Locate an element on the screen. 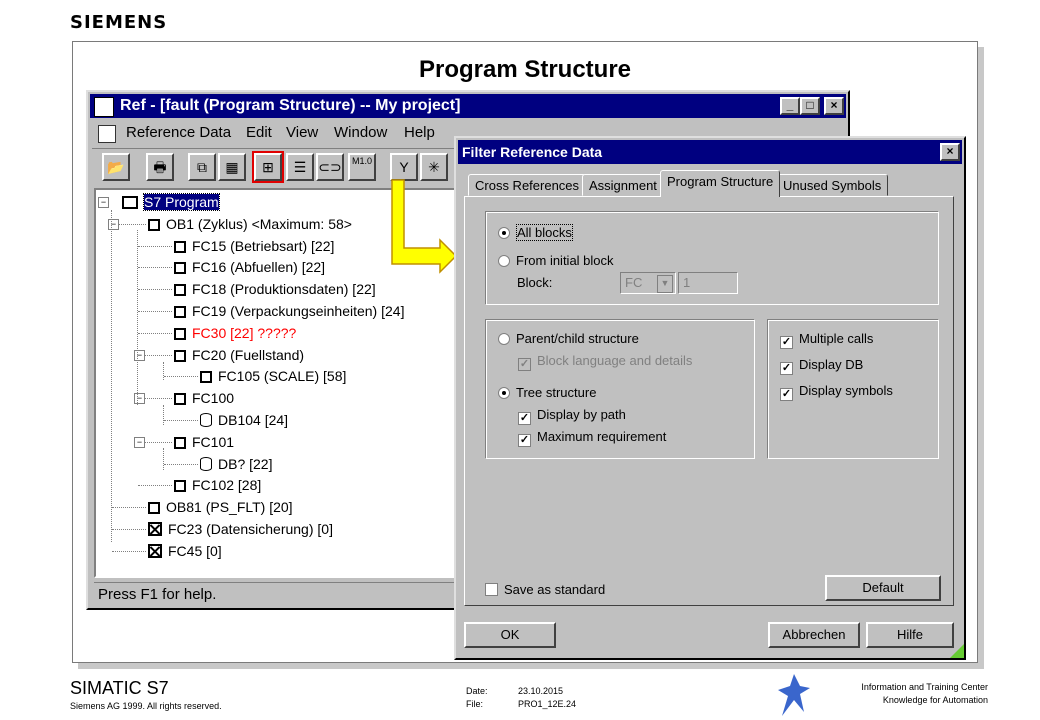 The image size is (1040, 720). dialog-titlebar: Filter Reference Data × is located at coordinates (710, 152).